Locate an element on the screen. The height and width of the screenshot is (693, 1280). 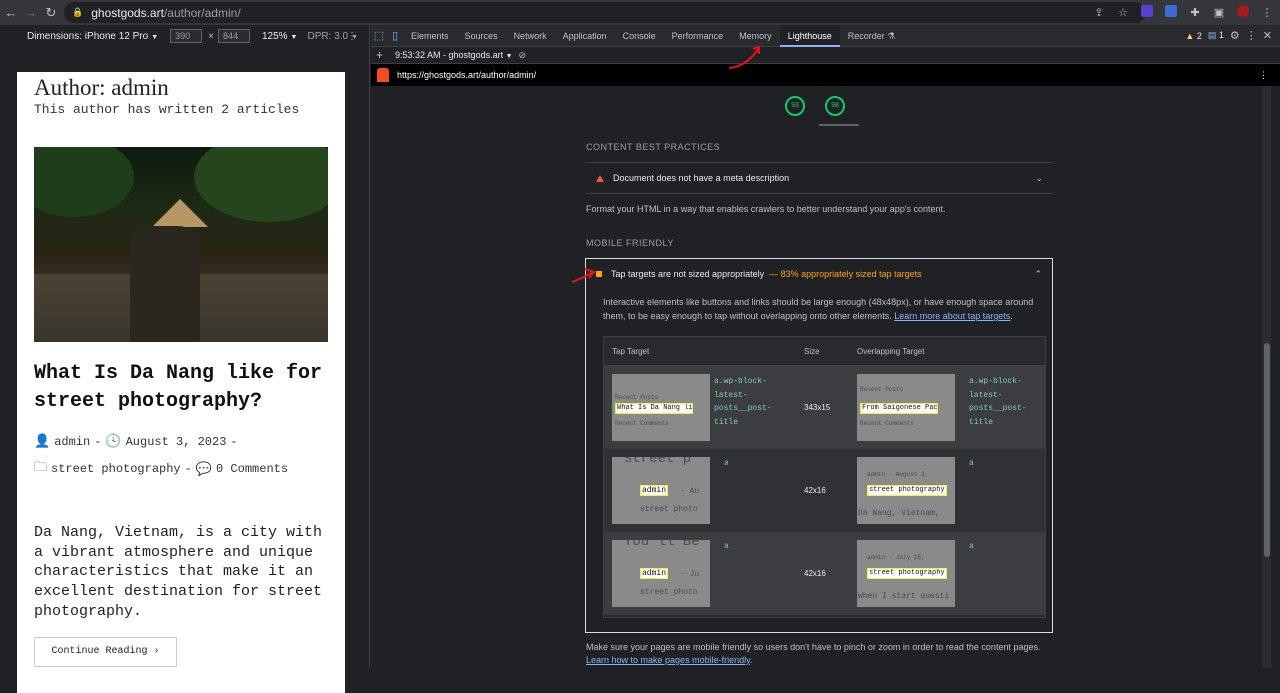
report-url: https://ghostgods.art/author/admin/ is located at coordinates (467, 75).